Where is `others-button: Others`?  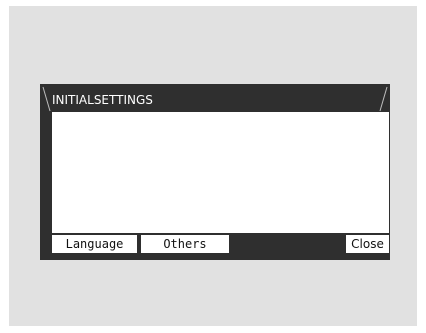 others-button: Others is located at coordinates (185, 244).